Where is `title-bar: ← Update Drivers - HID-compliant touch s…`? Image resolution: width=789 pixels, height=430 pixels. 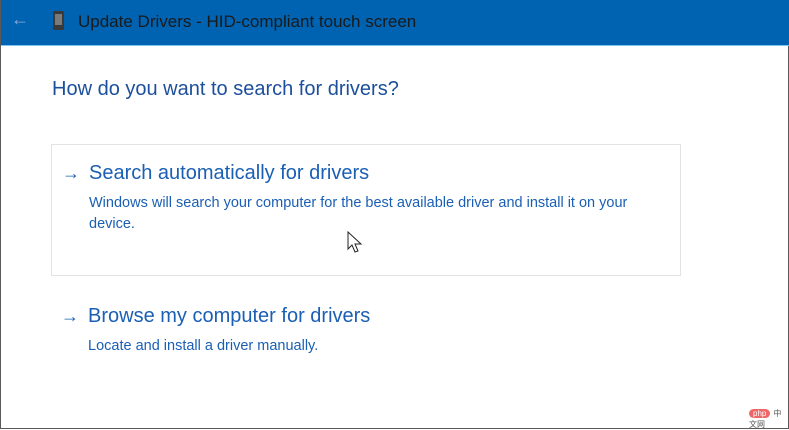 title-bar: ← Update Drivers - HID-compliant touch s… is located at coordinates (395, 23).